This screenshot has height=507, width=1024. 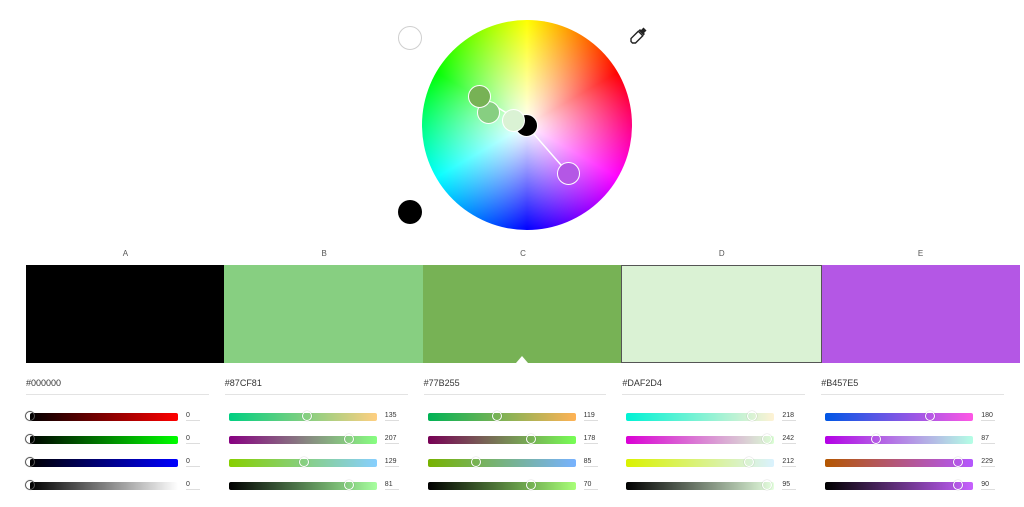 I want to click on slider-row-b: 85, so click(x=515, y=462).